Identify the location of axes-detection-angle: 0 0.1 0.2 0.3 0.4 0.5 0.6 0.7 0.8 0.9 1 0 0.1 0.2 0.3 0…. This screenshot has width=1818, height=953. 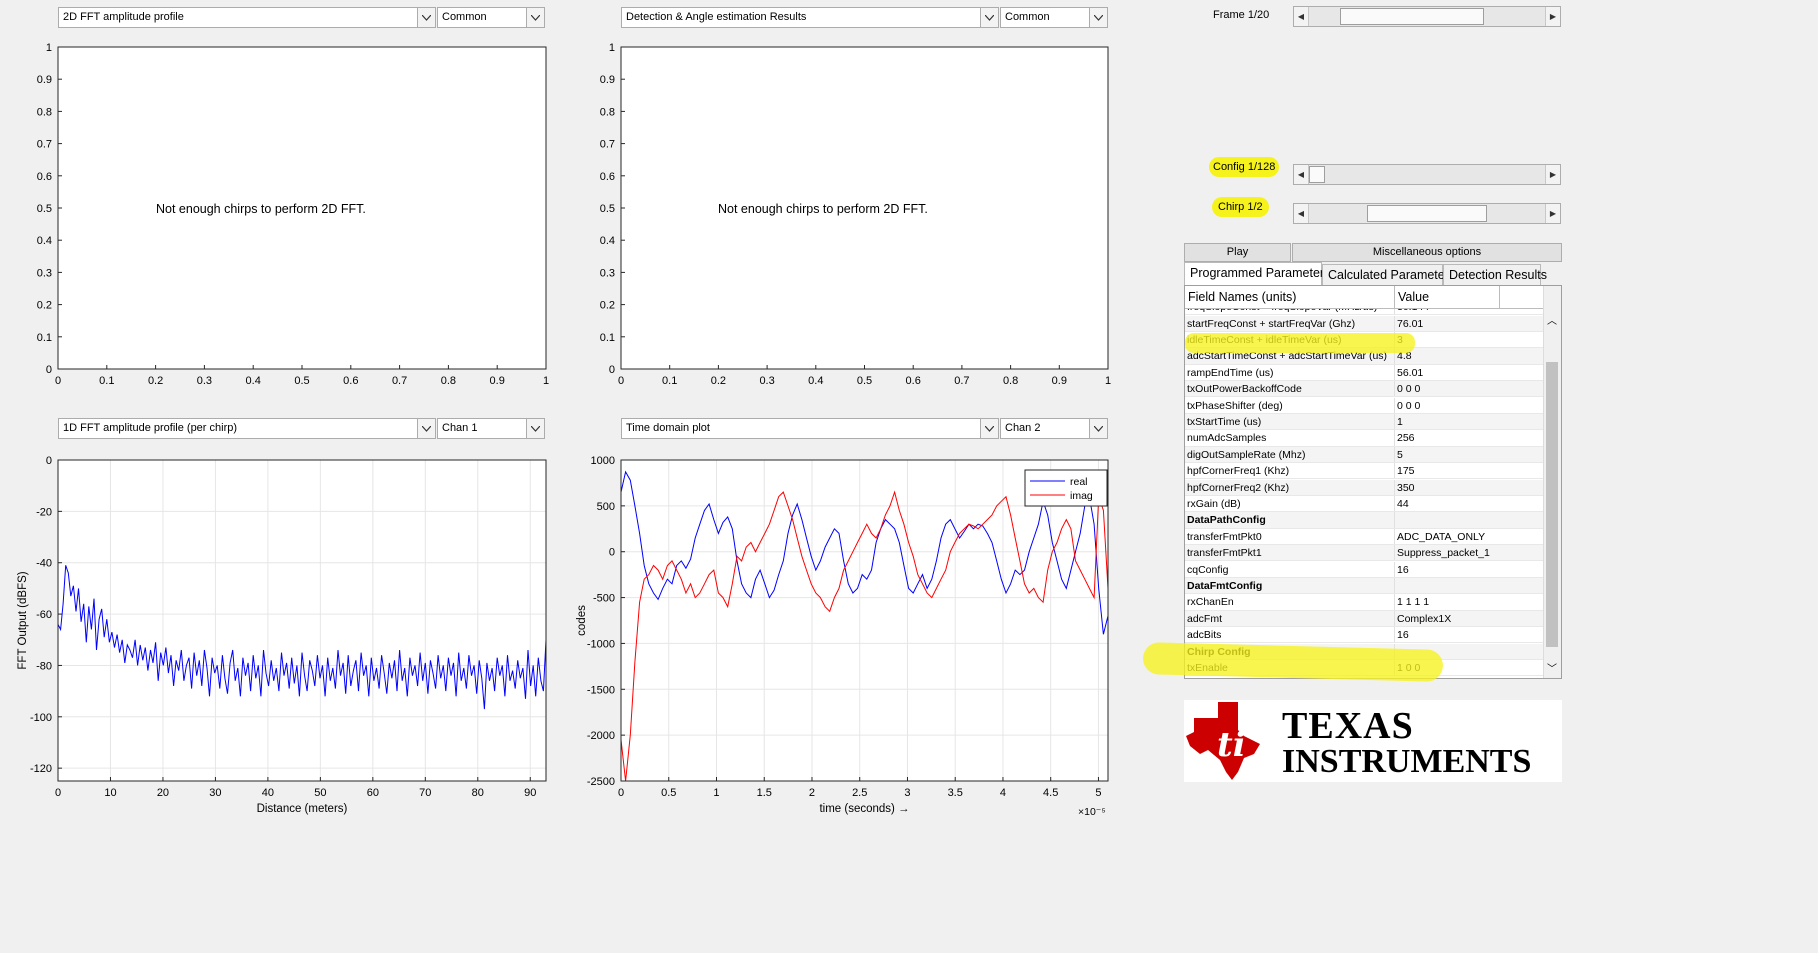
(843, 220).